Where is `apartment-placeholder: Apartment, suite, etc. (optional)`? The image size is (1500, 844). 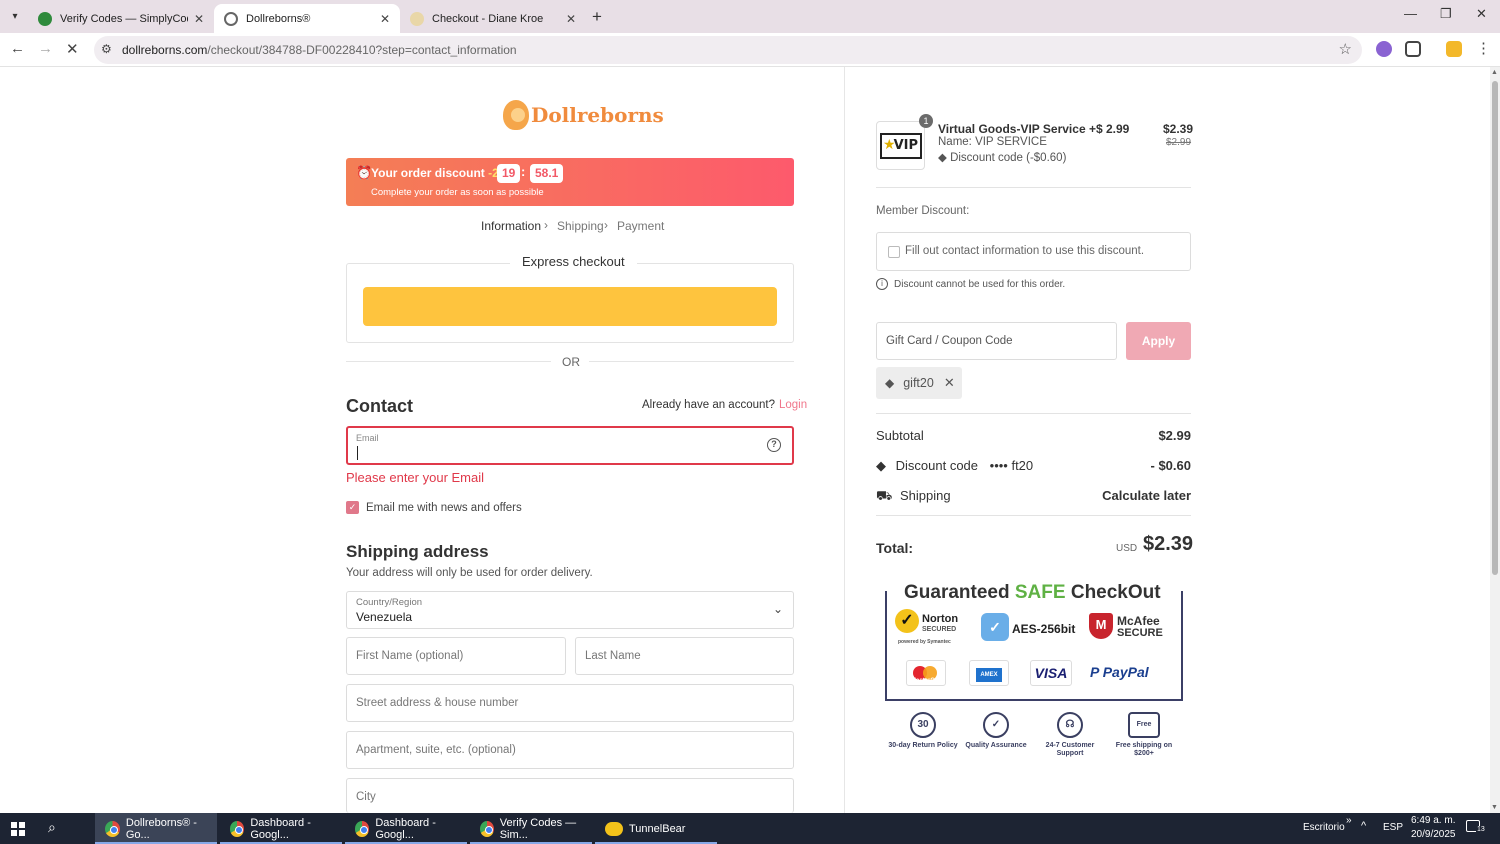 apartment-placeholder: Apartment, suite, etc. (optional) is located at coordinates (436, 750).